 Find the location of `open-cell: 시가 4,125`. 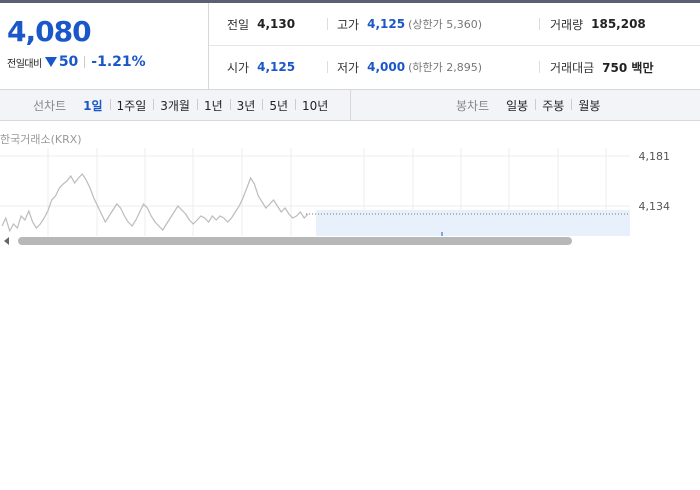

open-cell: 시가 4,125 is located at coordinates (261, 67).